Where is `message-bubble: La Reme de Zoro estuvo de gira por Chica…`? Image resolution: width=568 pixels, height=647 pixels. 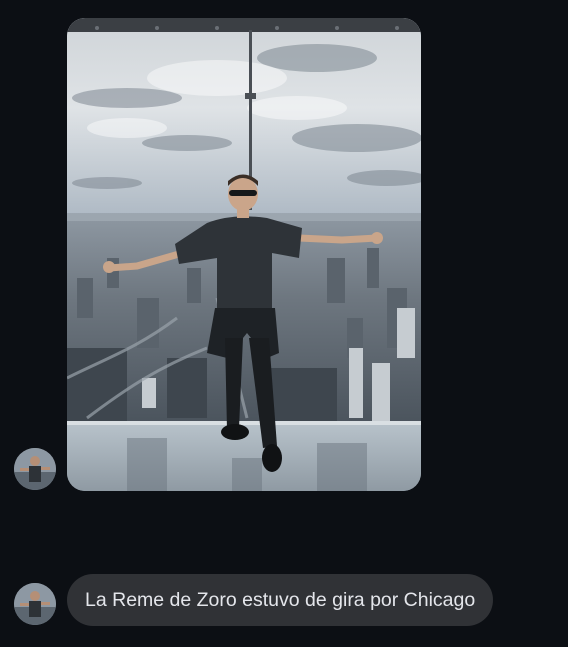 message-bubble: La Reme de Zoro estuvo de gira por Chica… is located at coordinates (280, 600).